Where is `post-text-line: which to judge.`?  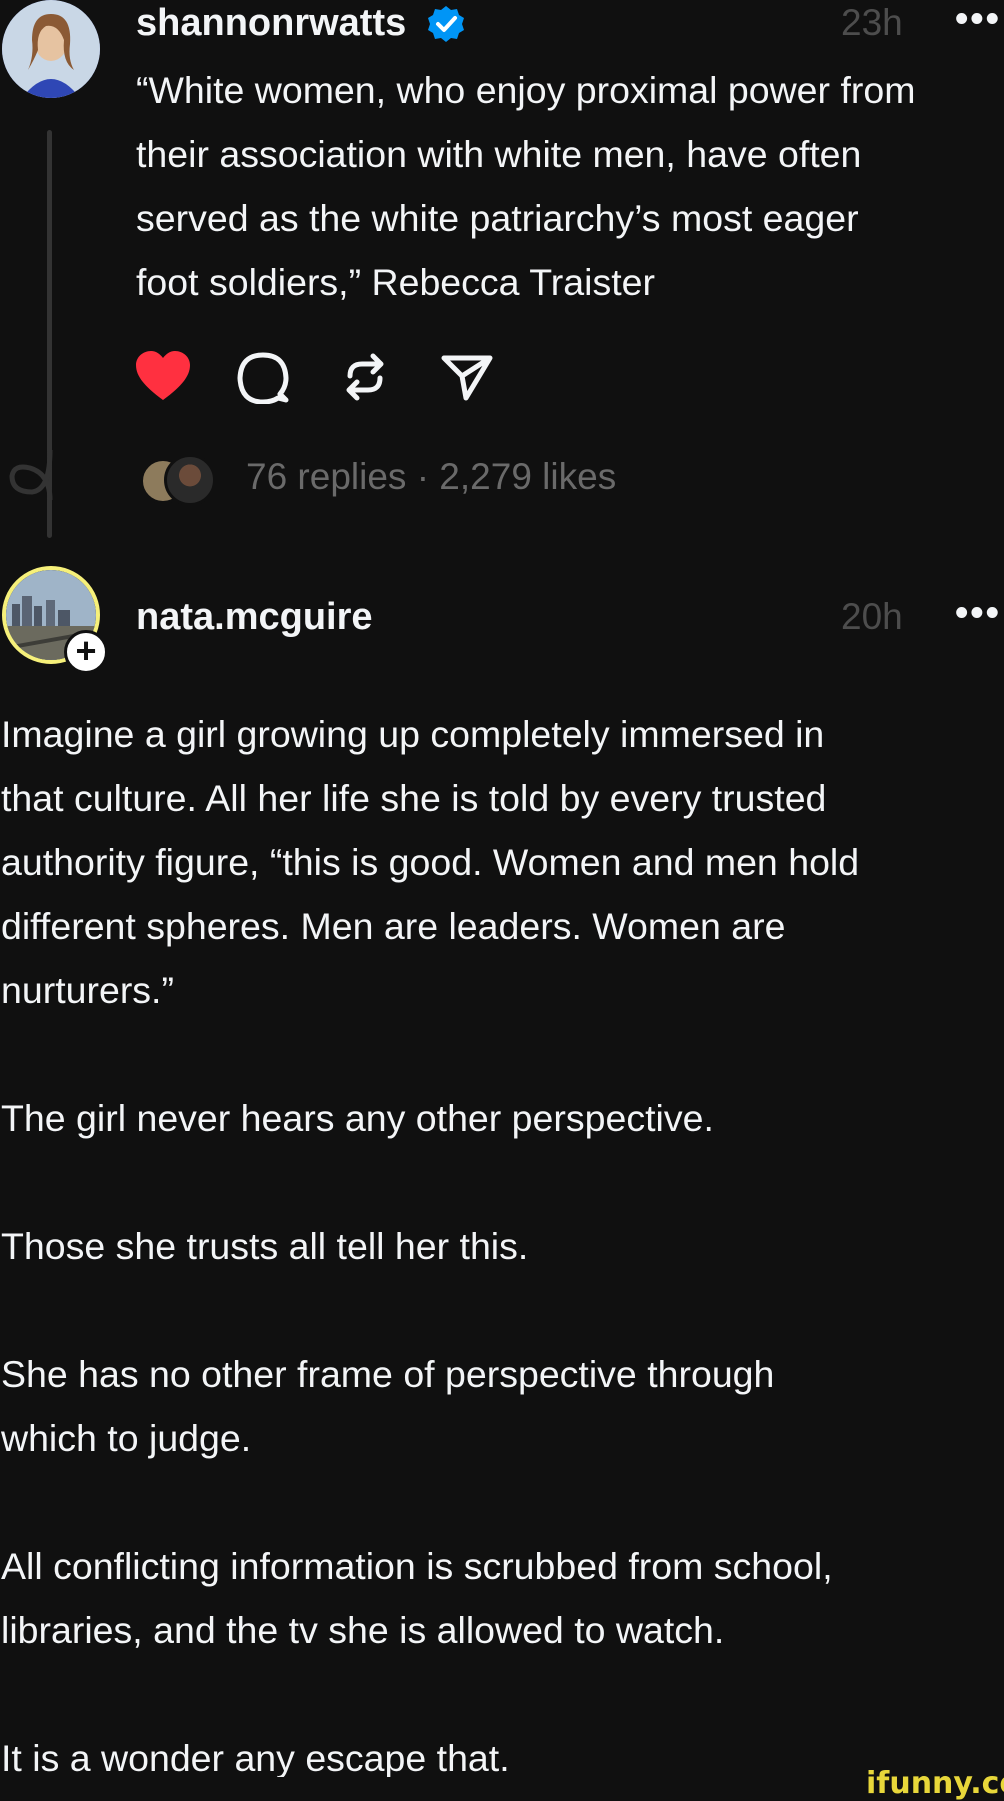 post-text-line: which to judge. is located at coordinates (126, 1438).